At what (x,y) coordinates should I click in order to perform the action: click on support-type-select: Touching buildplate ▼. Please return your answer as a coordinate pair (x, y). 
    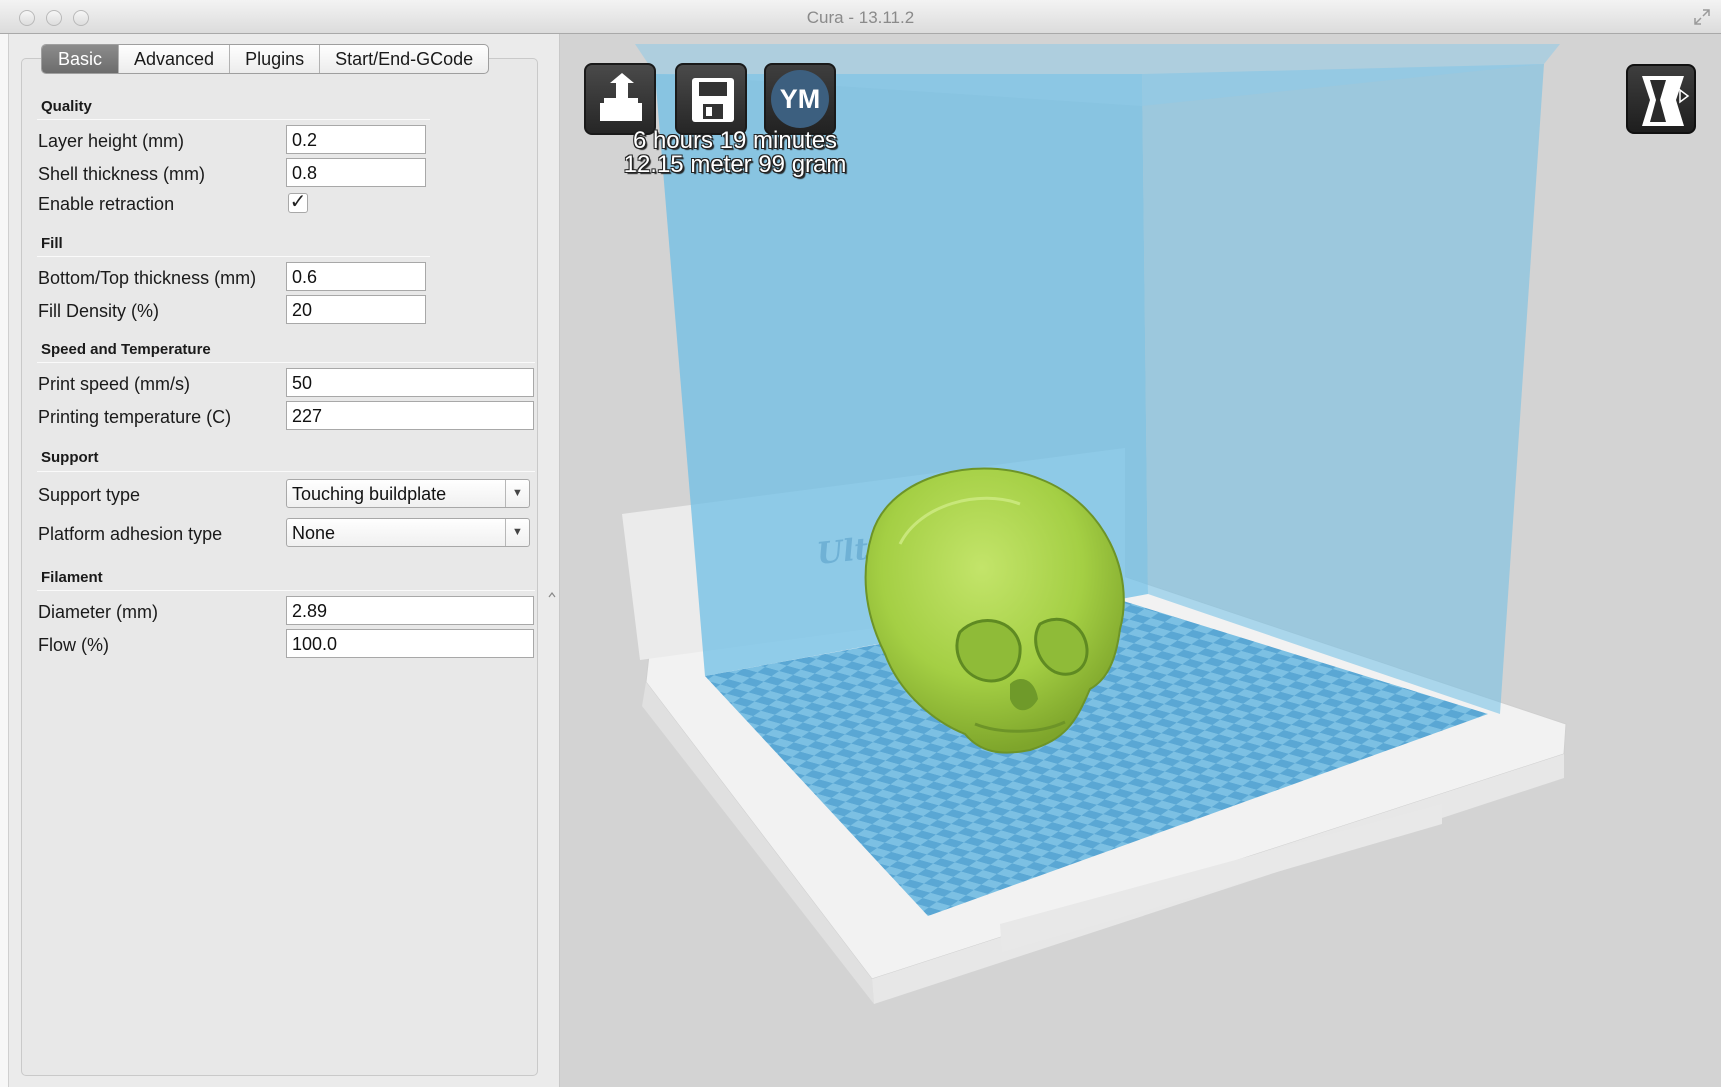
    Looking at the image, I should click on (408, 493).